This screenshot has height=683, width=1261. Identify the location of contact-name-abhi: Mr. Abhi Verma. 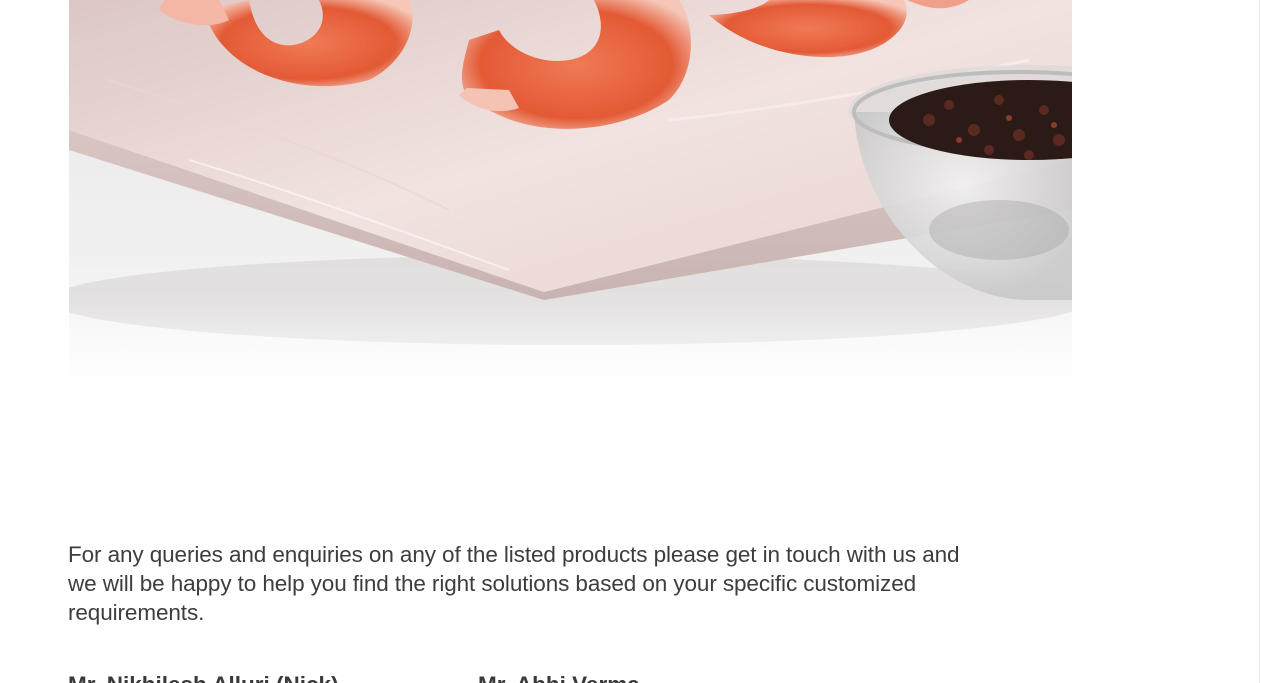
(559, 676).